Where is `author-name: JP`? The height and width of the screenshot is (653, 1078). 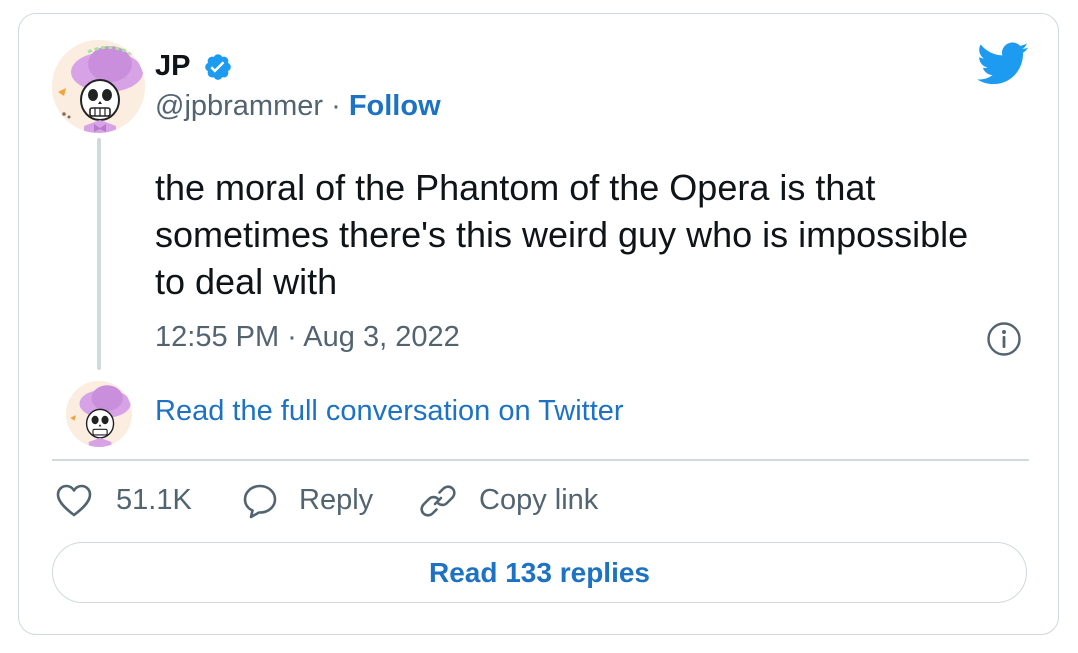
author-name: JP is located at coordinates (172, 66).